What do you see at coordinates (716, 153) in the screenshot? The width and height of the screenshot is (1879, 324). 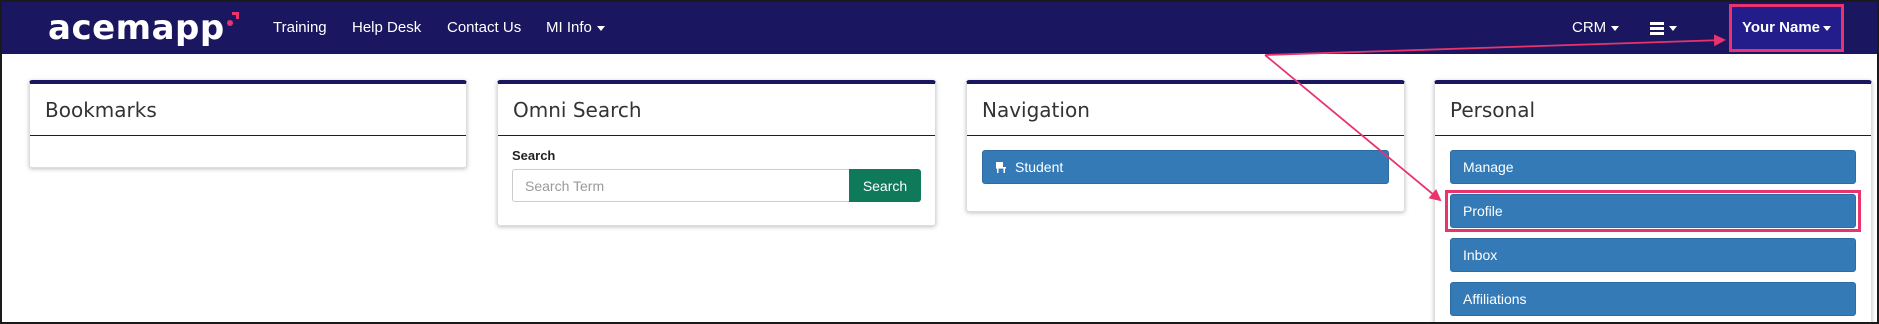 I see `omni-search-panel: Omni Search Search Search` at bounding box center [716, 153].